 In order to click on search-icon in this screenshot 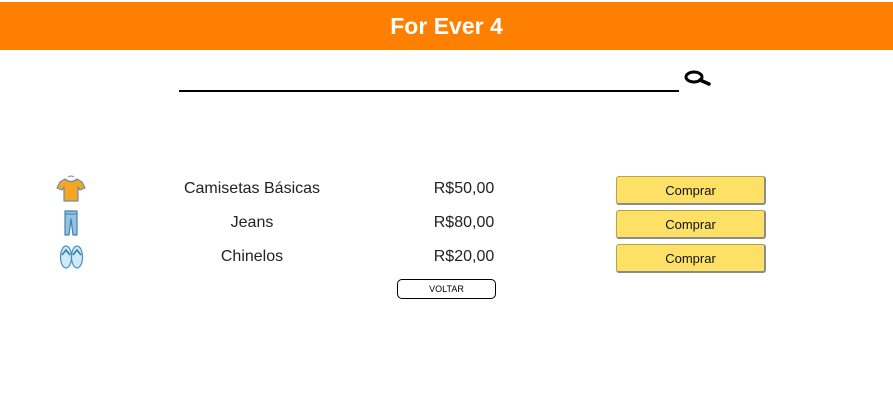, I will do `click(697, 78)`.